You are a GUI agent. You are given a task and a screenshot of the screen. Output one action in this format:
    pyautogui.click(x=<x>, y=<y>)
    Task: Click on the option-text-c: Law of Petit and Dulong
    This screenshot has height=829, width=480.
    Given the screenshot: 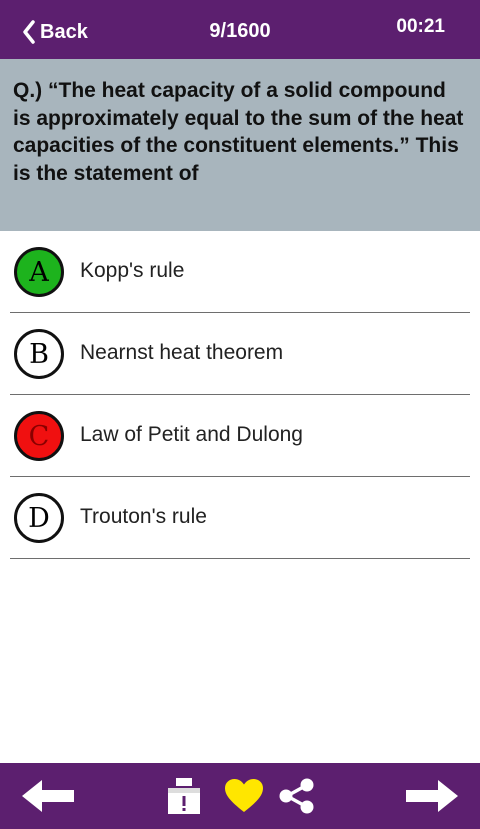 What is the action you would take?
    pyautogui.click(x=191, y=434)
    